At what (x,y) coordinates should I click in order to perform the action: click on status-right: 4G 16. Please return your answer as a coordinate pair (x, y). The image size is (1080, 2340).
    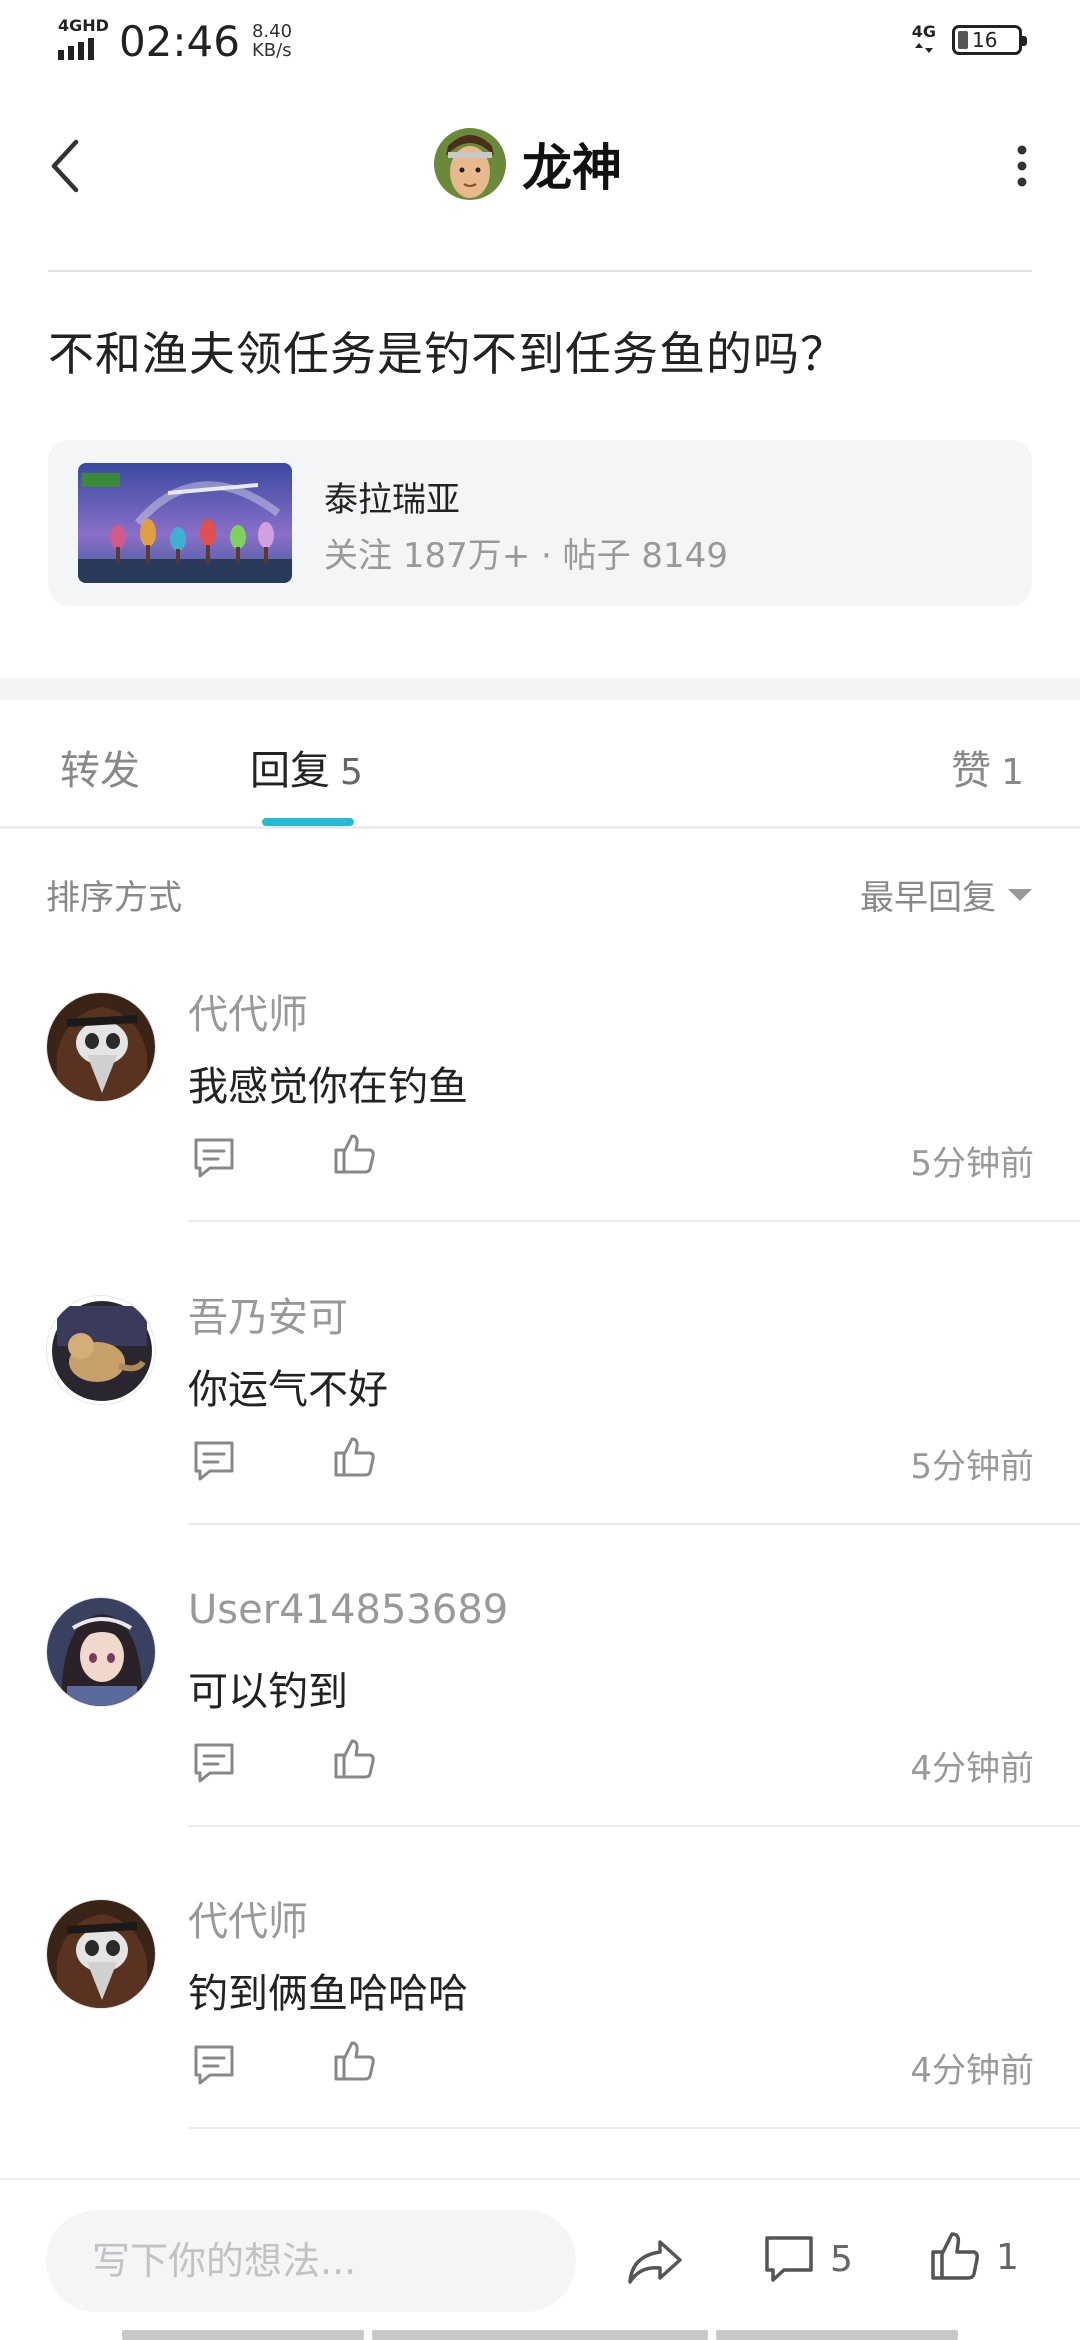
    Looking at the image, I should click on (969, 40).